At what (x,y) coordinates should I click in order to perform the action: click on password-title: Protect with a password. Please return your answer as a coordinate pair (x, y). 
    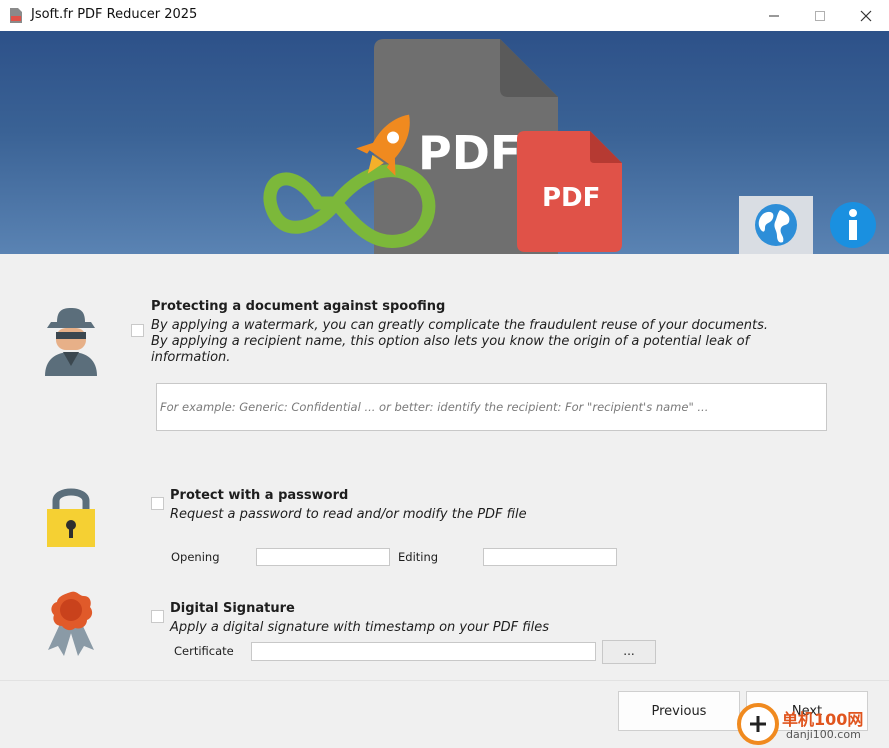
    Looking at the image, I should click on (259, 495).